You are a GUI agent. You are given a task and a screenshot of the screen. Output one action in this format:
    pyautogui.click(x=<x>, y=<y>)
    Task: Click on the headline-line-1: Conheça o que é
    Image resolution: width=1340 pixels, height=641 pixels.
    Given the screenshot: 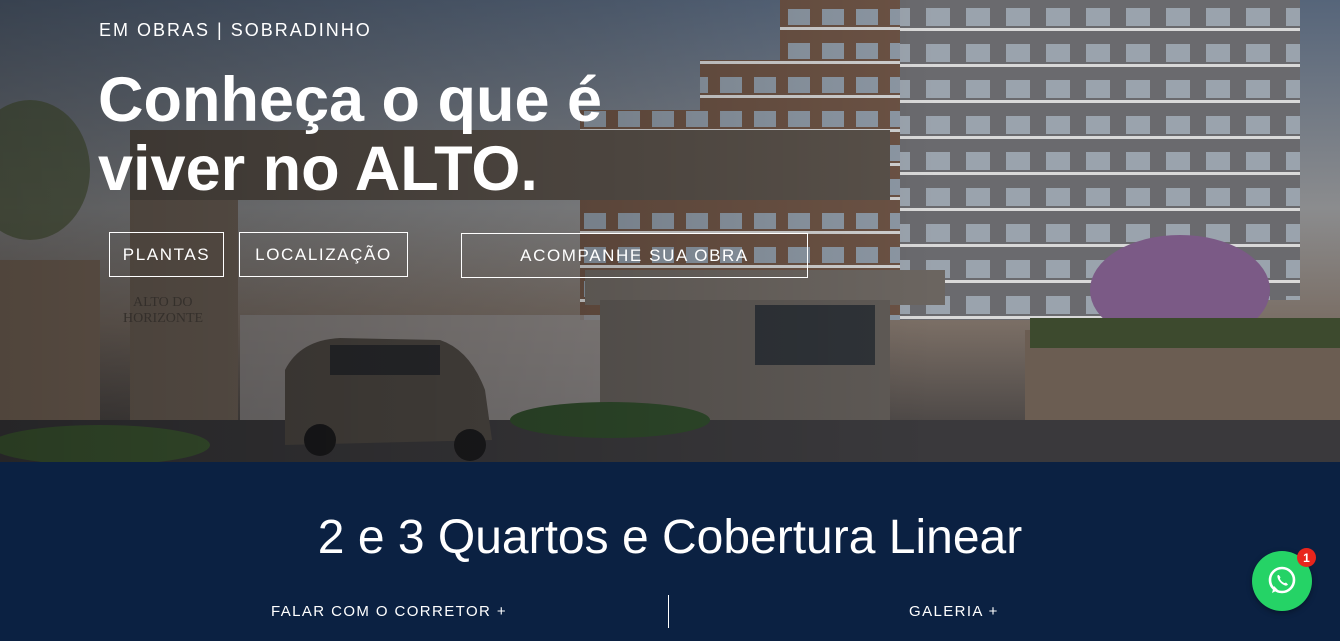 What is the action you would take?
    pyautogui.click(x=350, y=100)
    